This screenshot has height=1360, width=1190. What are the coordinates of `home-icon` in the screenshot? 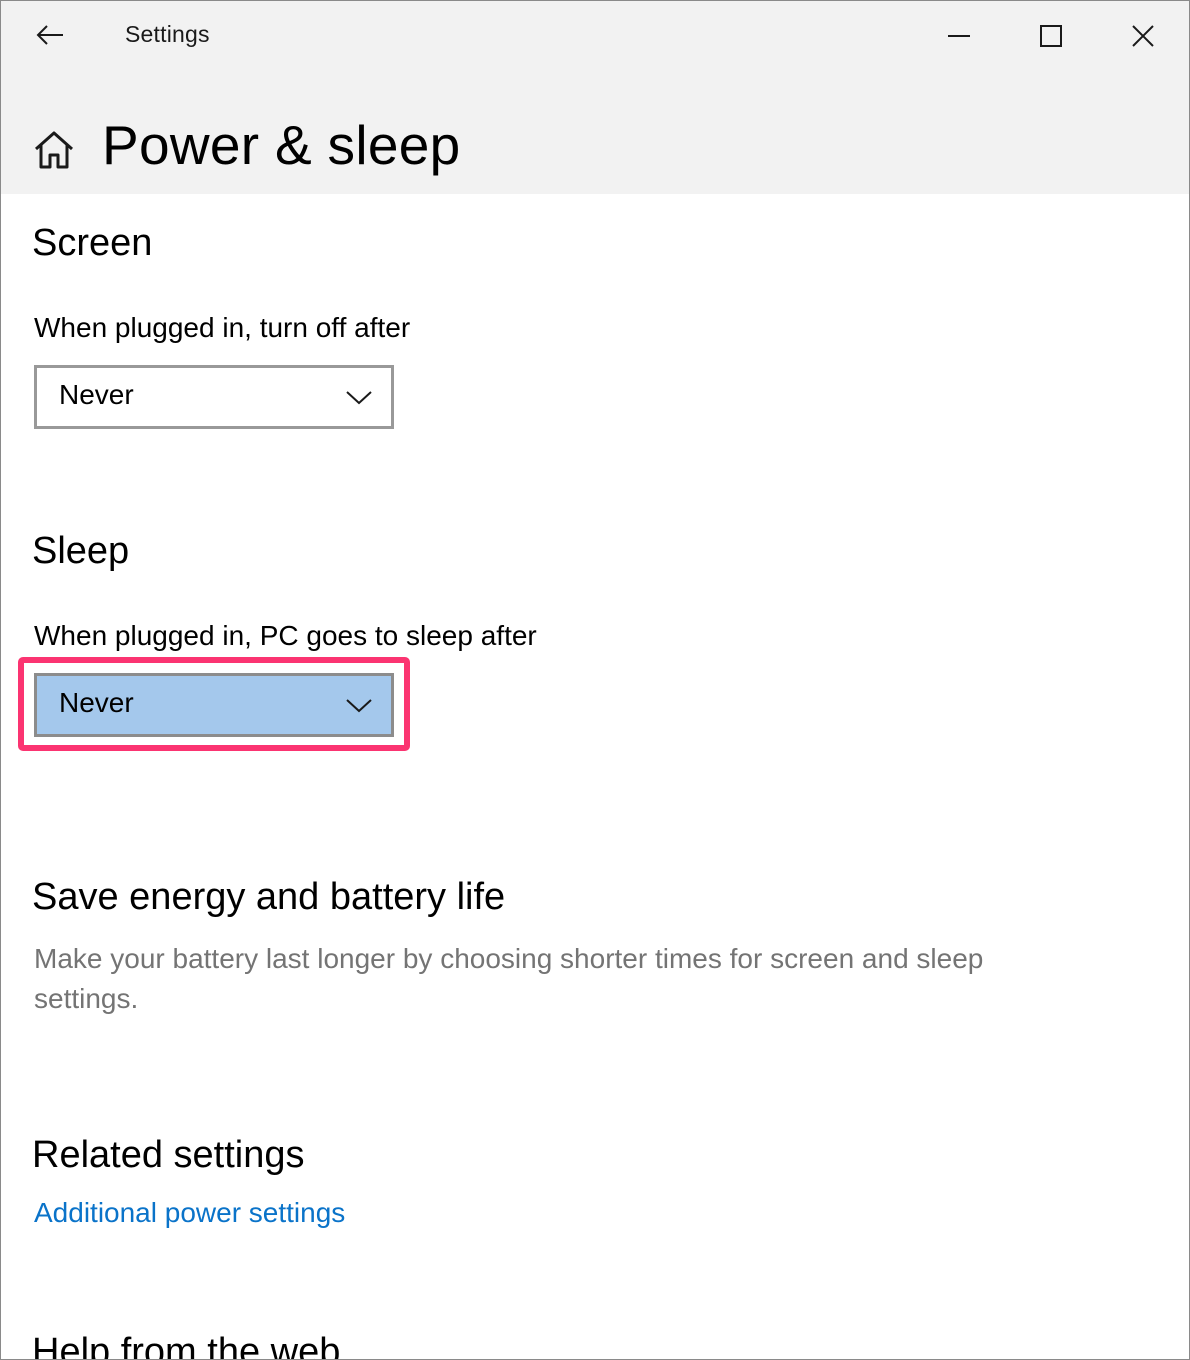 It's located at (54, 150).